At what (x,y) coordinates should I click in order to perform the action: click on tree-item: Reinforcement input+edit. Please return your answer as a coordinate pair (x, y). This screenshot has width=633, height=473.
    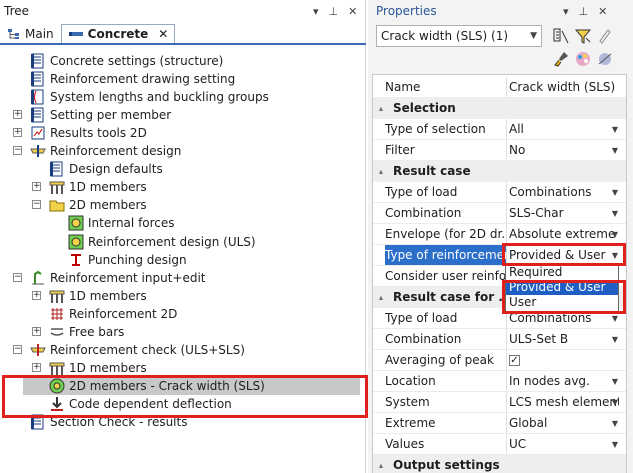
    Looking at the image, I should click on (118, 278).